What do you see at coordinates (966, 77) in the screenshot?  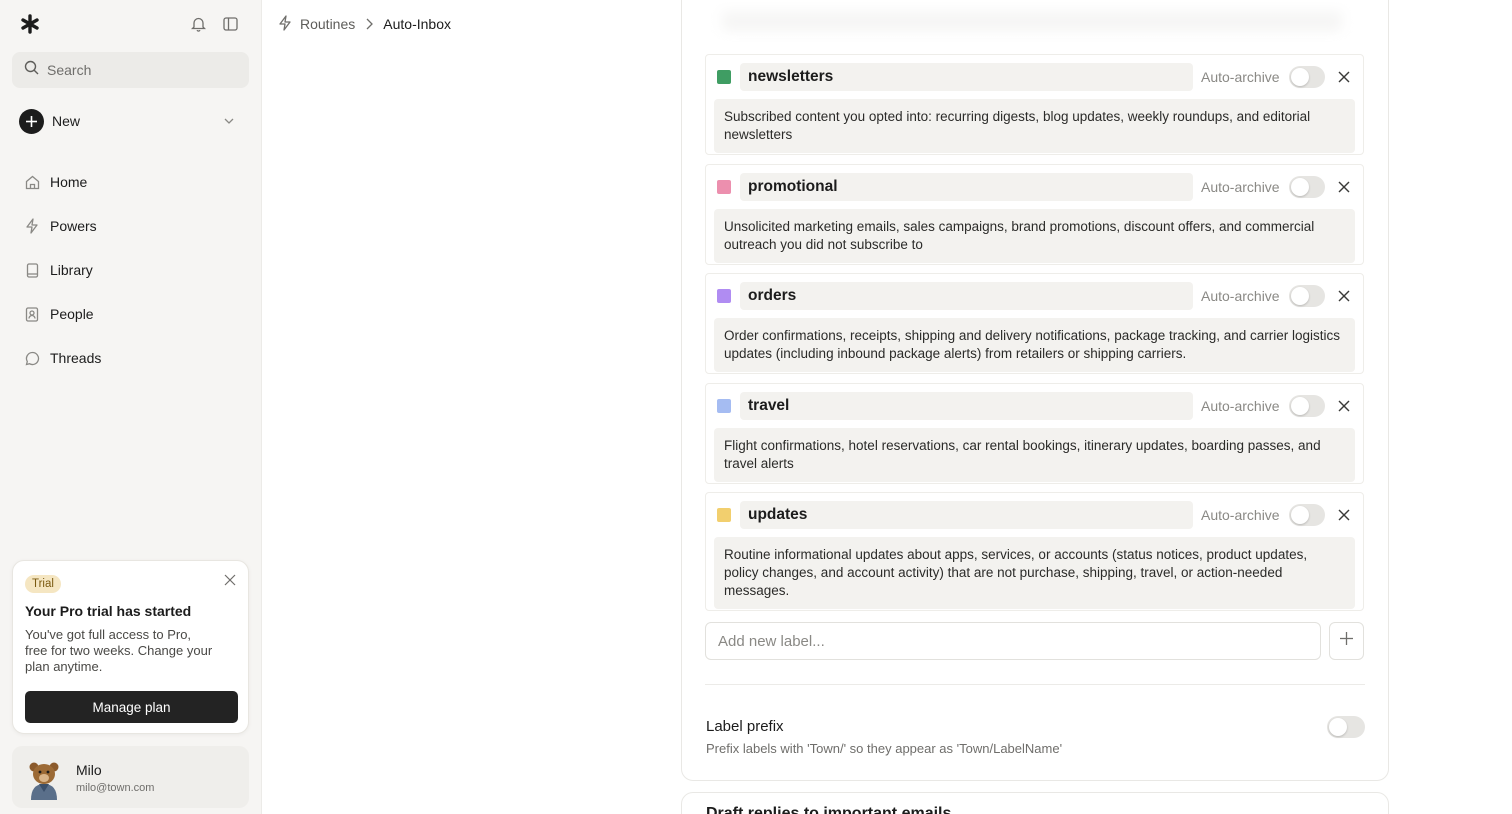 I see `label-name-input: newsletters` at bounding box center [966, 77].